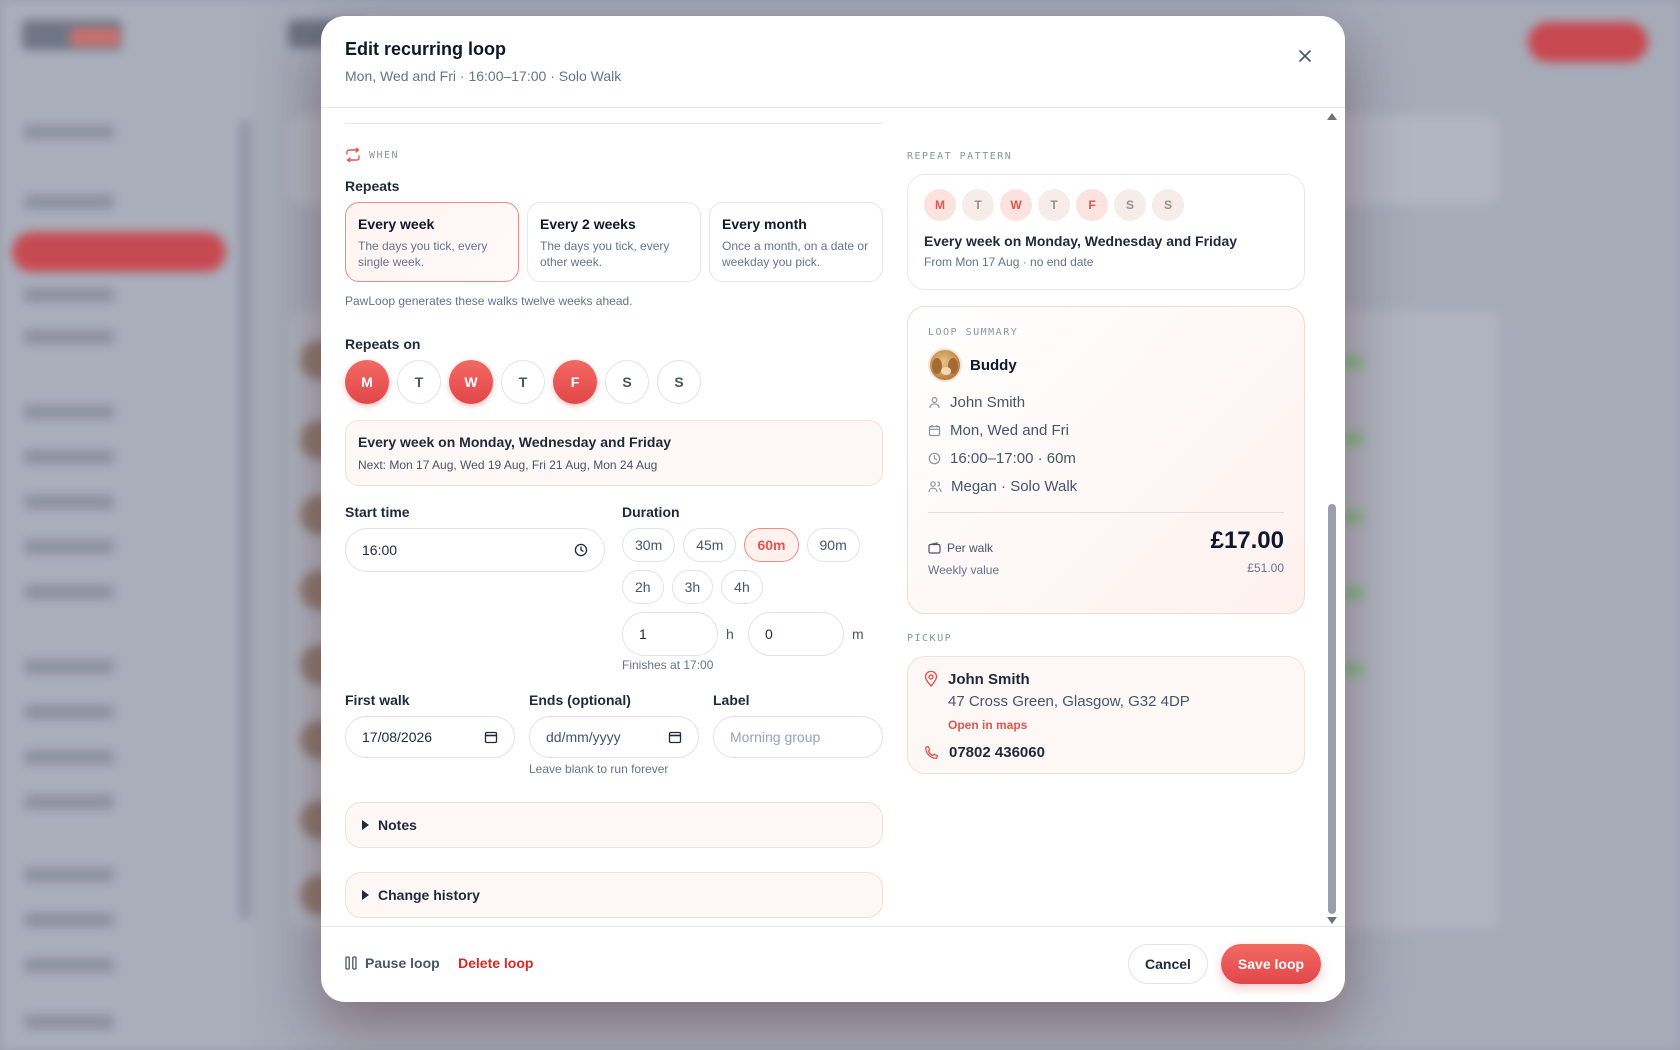 The image size is (1680, 1050). Describe the element at coordinates (692, 587) in the screenshot. I see `duration-chip-3h: 3h` at that location.